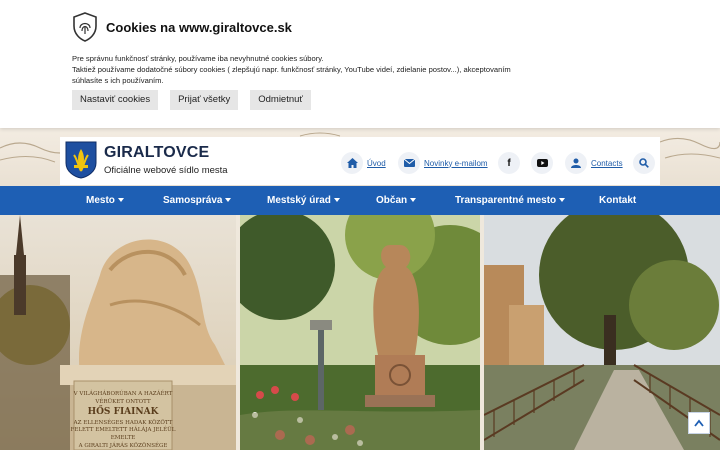 The width and height of the screenshot is (720, 450). What do you see at coordinates (115, 100) in the screenshot?
I see `cookie-settings-button: Nastaviť cookies` at bounding box center [115, 100].